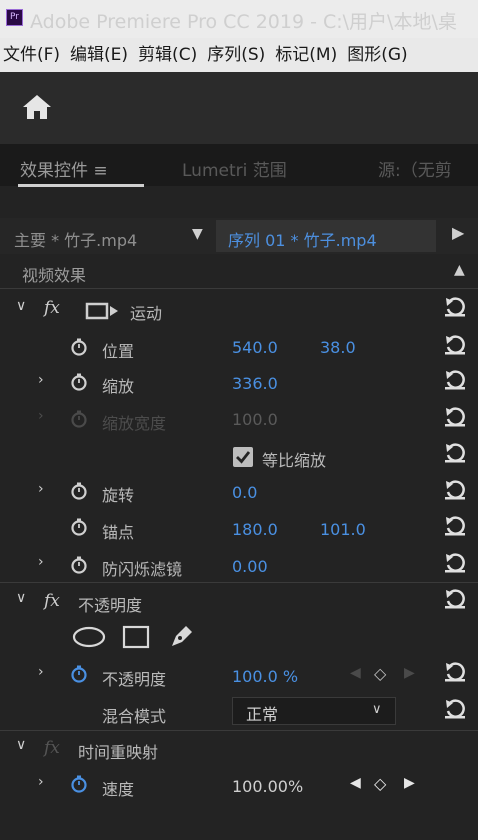 This screenshot has height=840, width=478. What do you see at coordinates (239, 108) in the screenshot?
I see `workspace-bar` at bounding box center [239, 108].